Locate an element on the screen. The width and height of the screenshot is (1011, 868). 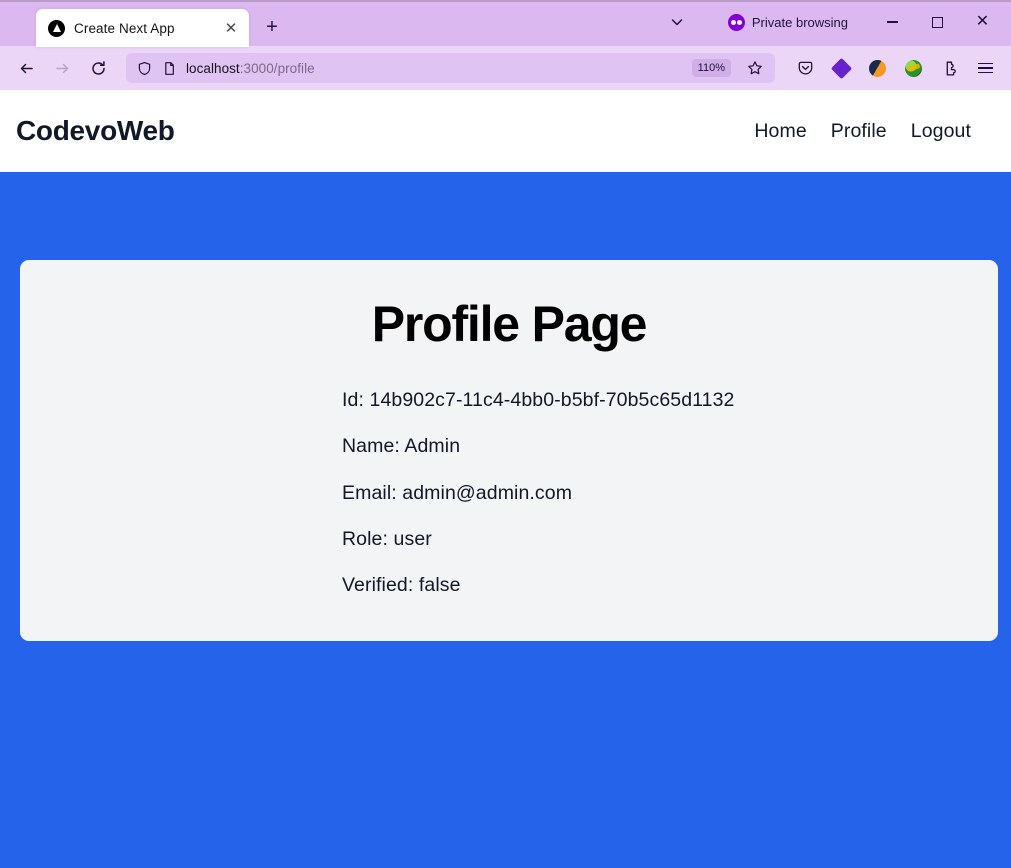
browser-tab: Create Next App ✕ is located at coordinates (142, 28).